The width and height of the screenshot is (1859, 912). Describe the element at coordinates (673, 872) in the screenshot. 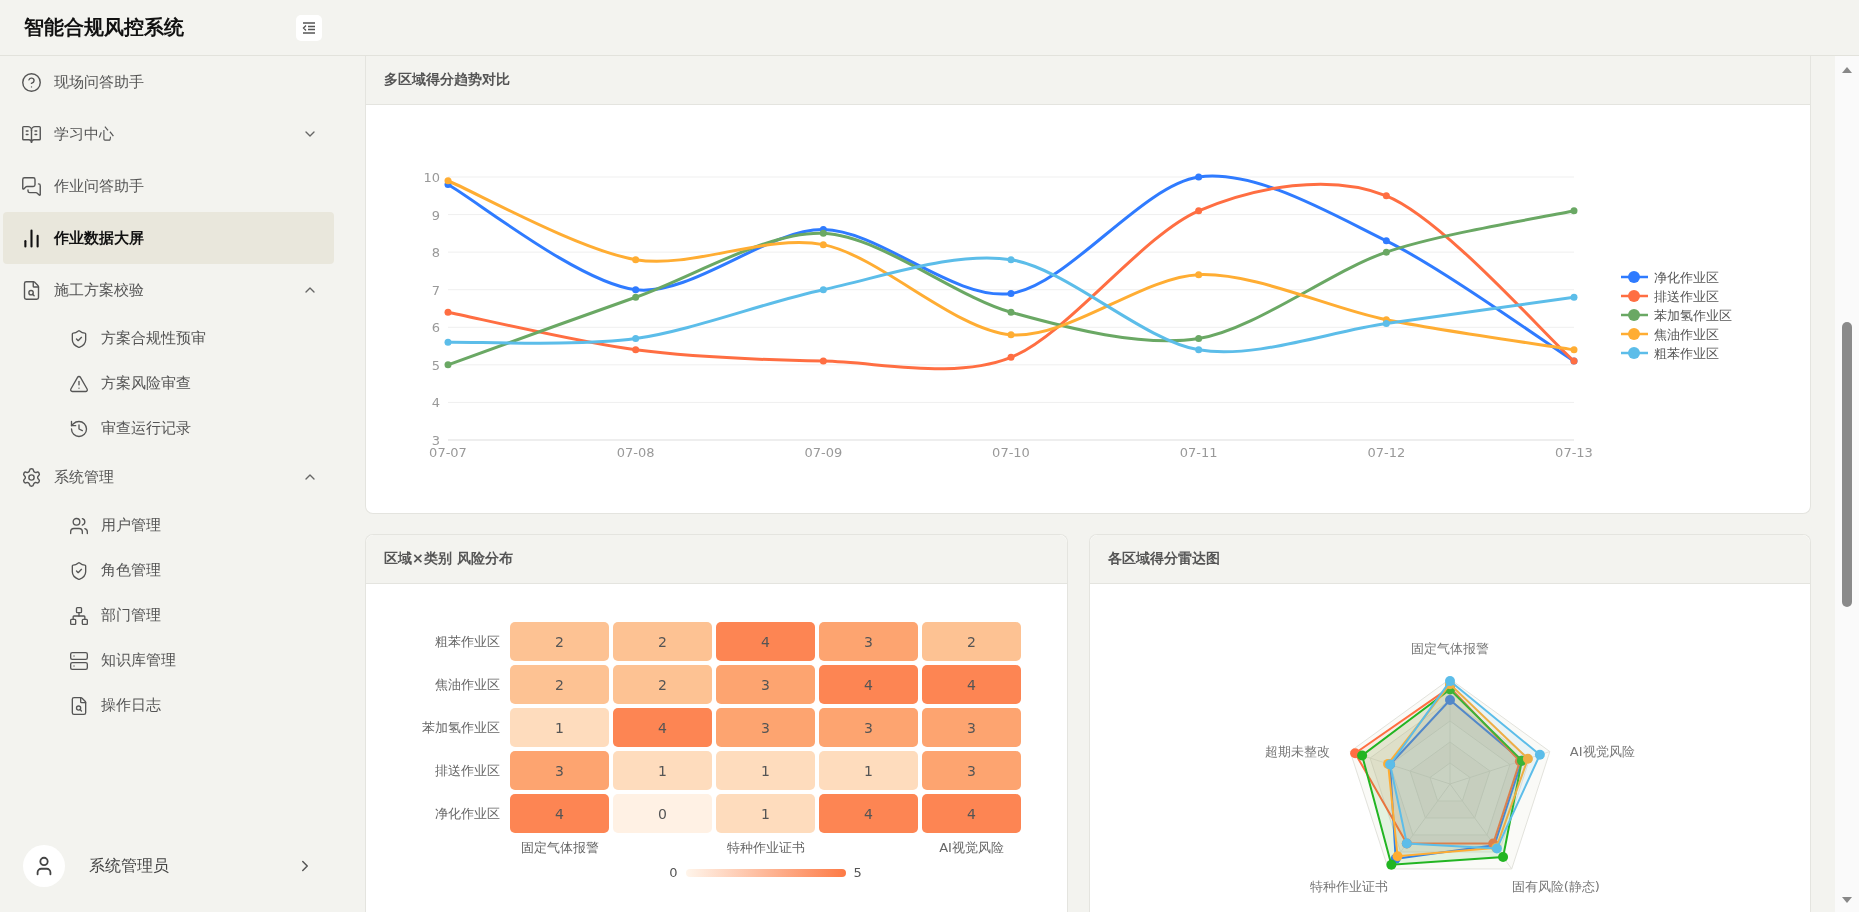

I see `scale-min: 0` at that location.